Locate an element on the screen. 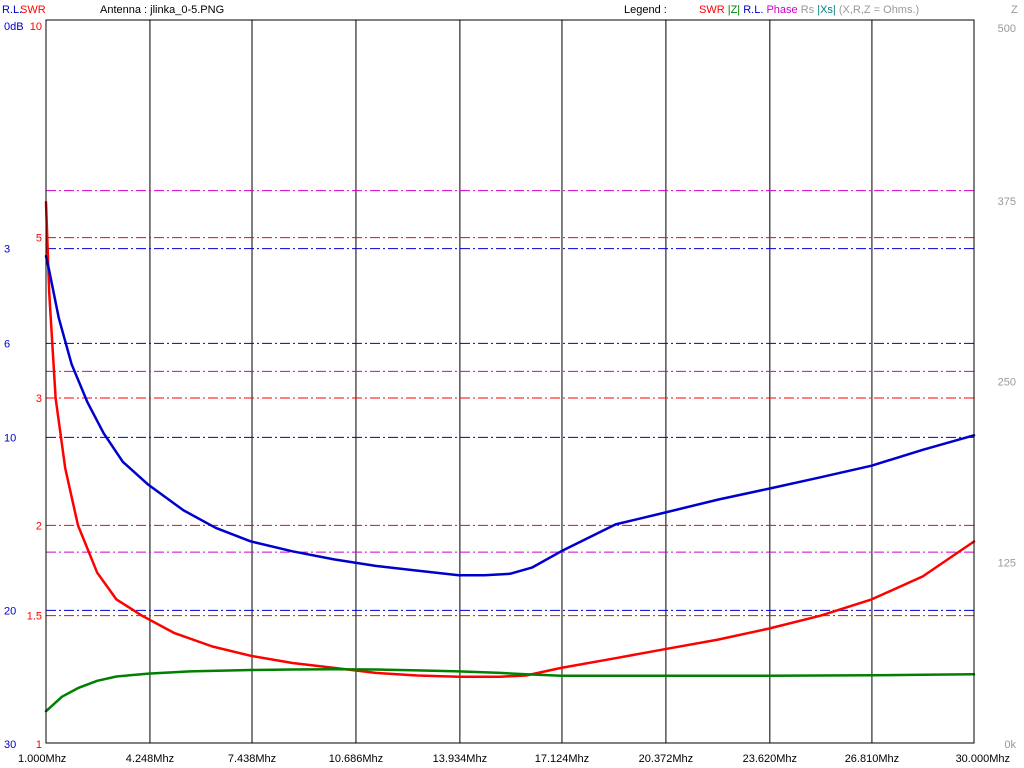 This screenshot has height=768, width=1024. legend-entry: SWR is located at coordinates (712, 10).